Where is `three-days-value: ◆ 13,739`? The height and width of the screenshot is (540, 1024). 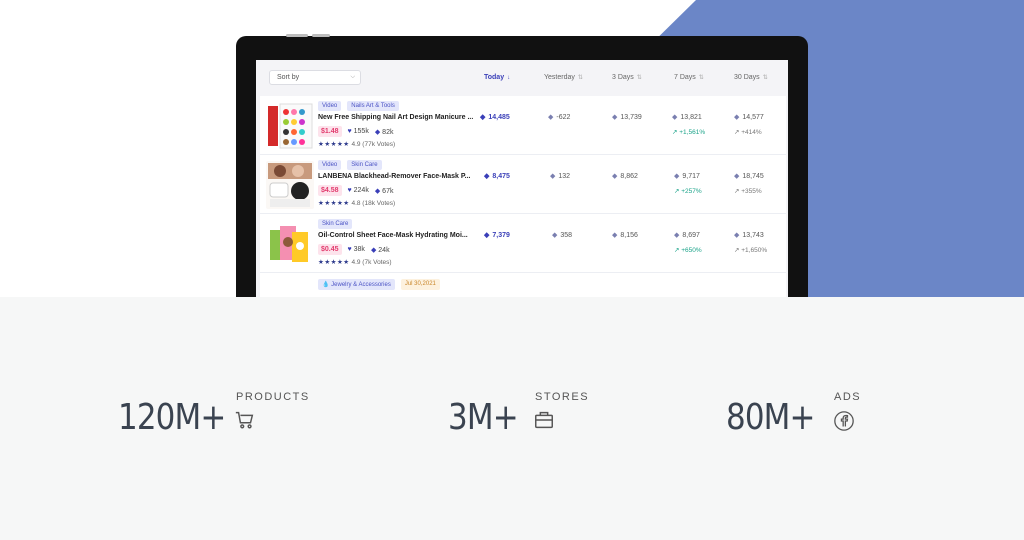 three-days-value: ◆ 13,739 is located at coordinates (627, 117).